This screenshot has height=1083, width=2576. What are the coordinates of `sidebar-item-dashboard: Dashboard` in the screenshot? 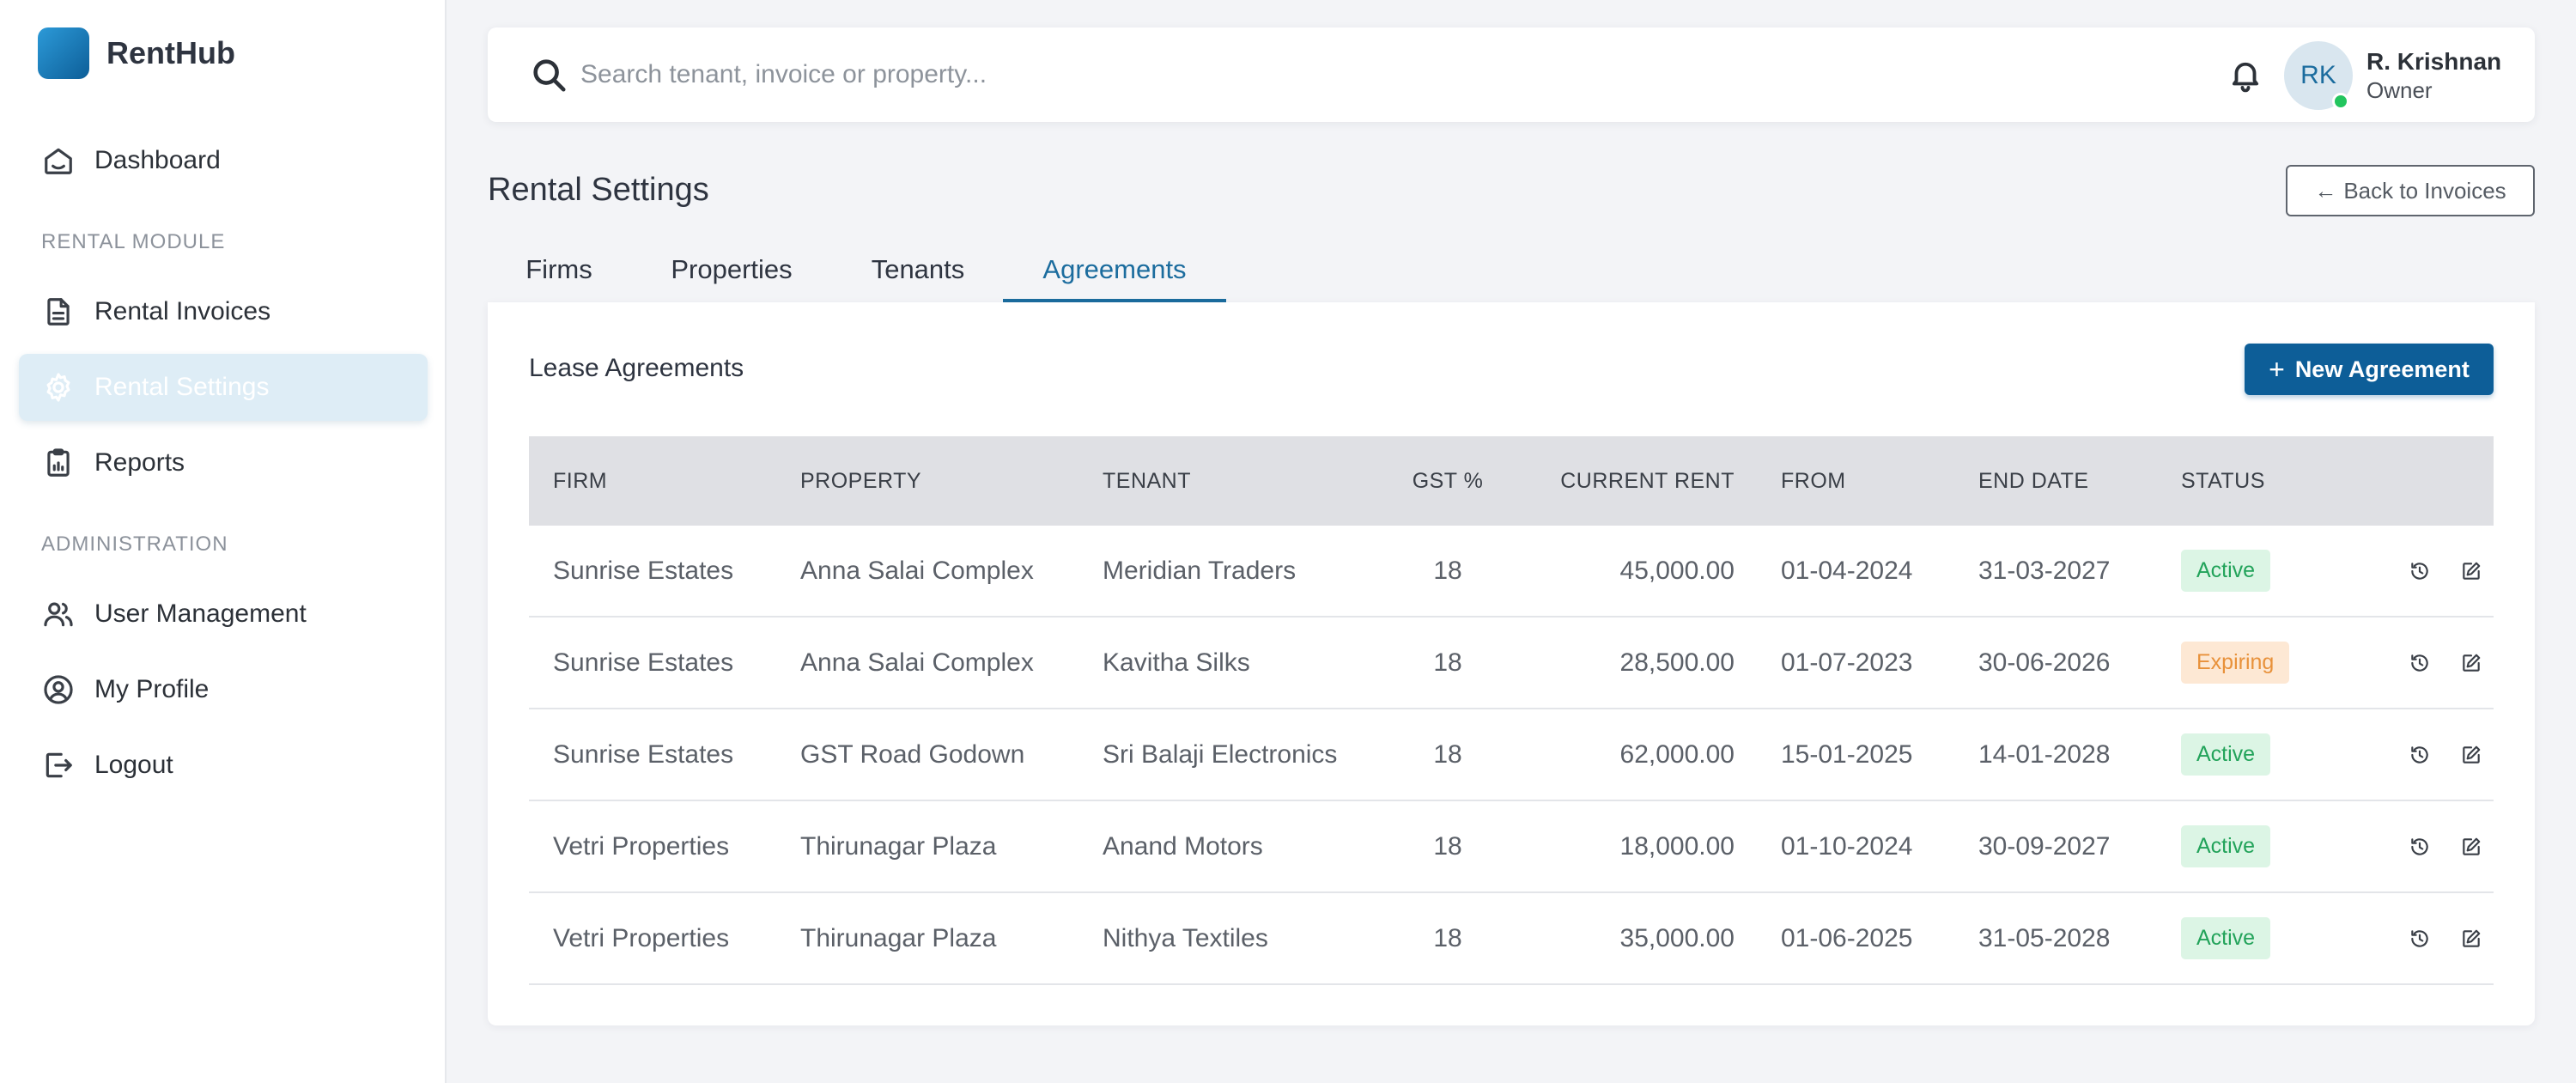 It's located at (223, 160).